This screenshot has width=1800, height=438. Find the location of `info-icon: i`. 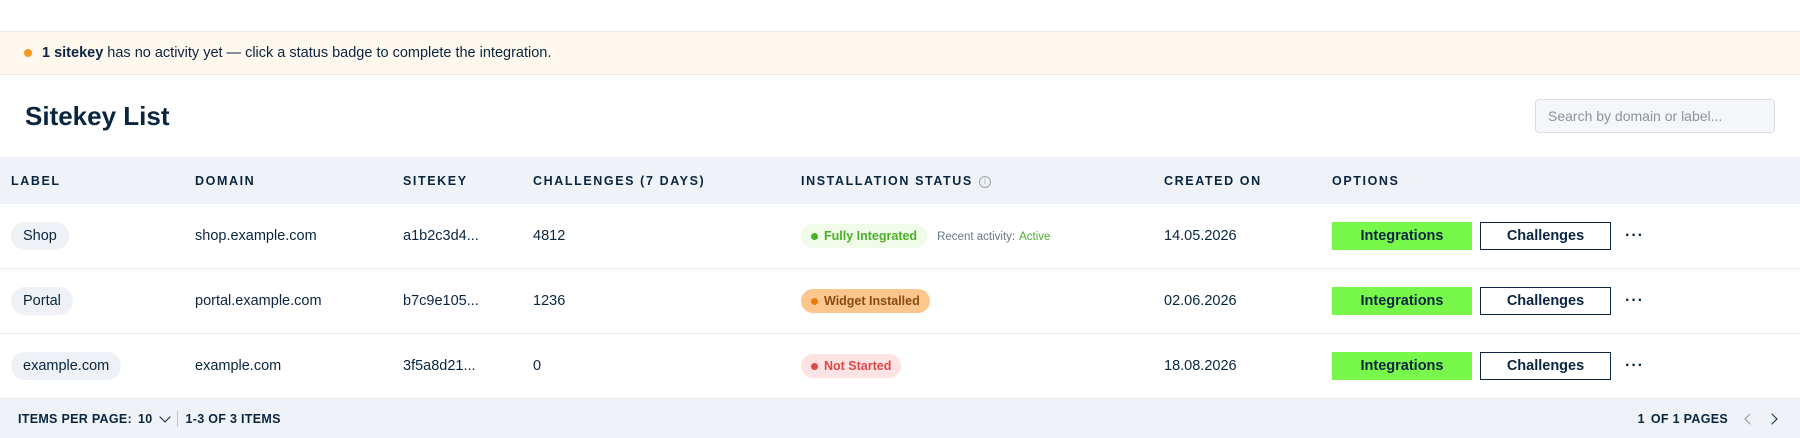

info-icon: i is located at coordinates (984, 181).